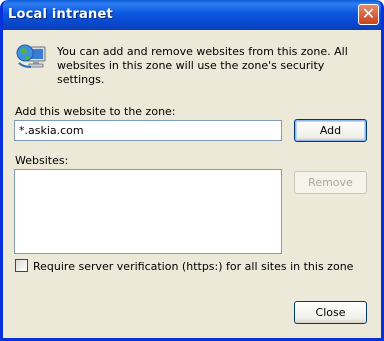  Describe the element at coordinates (192, 15) in the screenshot. I see `title-bar: Local intranet ✕` at that location.